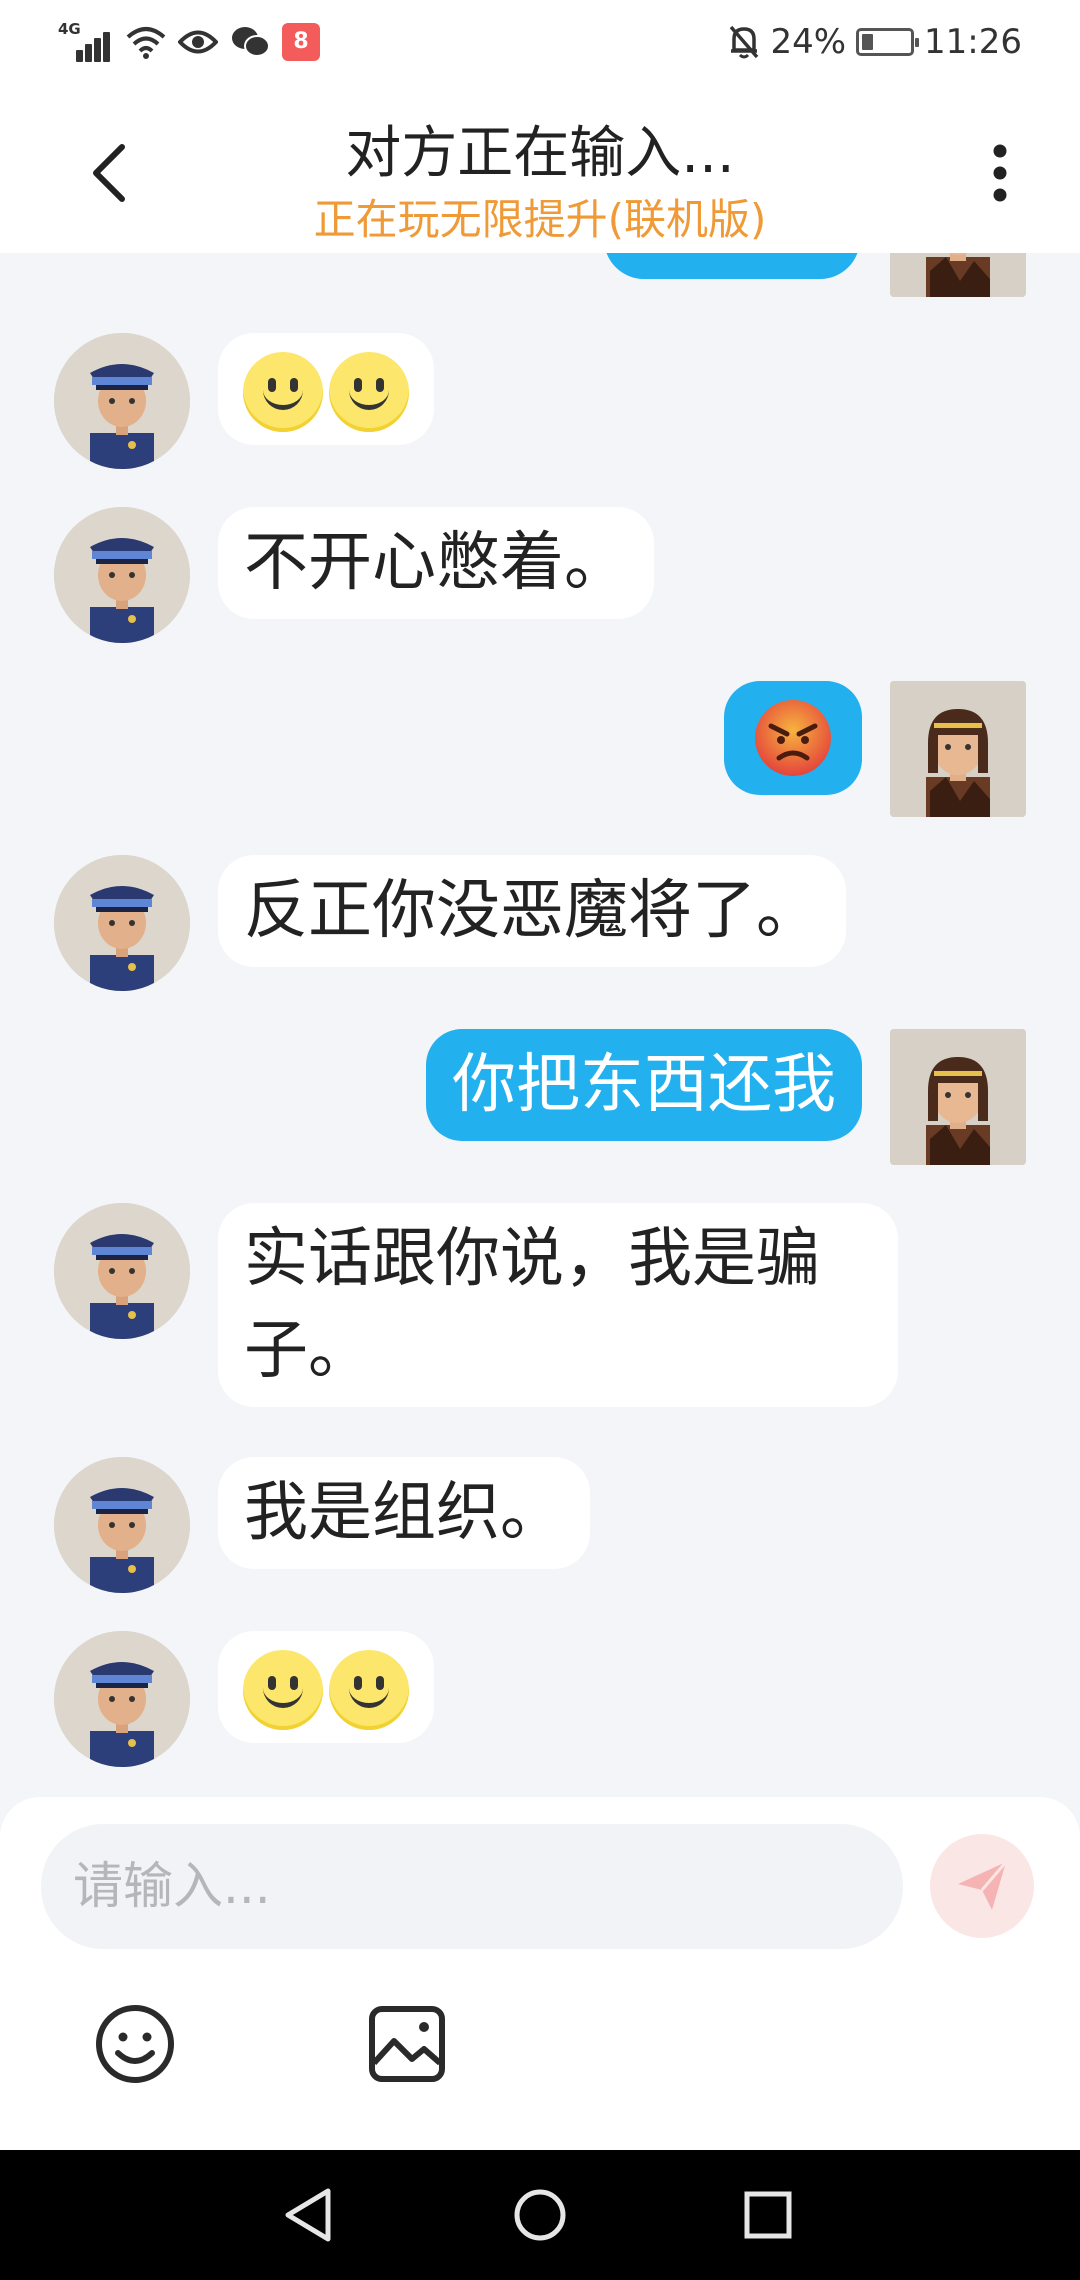 Image resolution: width=1080 pixels, height=2280 pixels. I want to click on more-options-button, so click(1000, 173).